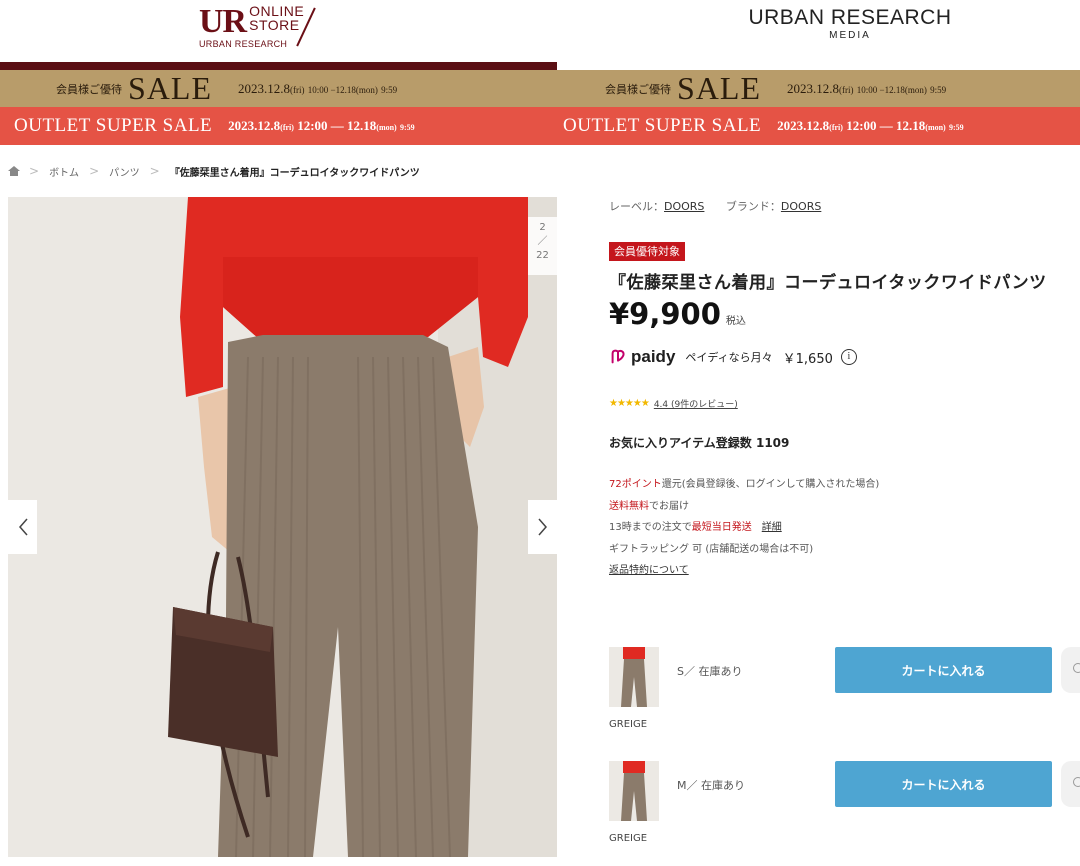 The image size is (1080, 866). What do you see at coordinates (542, 227) in the screenshot?
I see `image-counter-current: 2` at bounding box center [542, 227].